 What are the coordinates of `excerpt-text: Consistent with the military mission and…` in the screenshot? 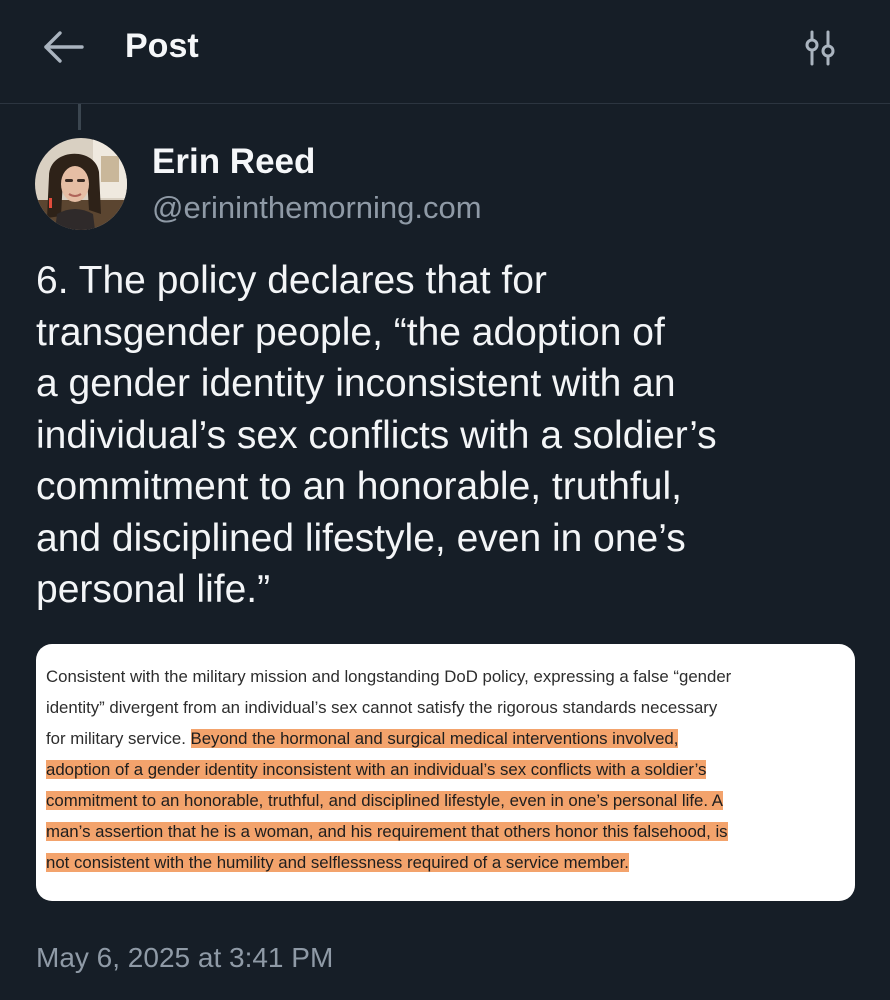 It's located at (389, 676).